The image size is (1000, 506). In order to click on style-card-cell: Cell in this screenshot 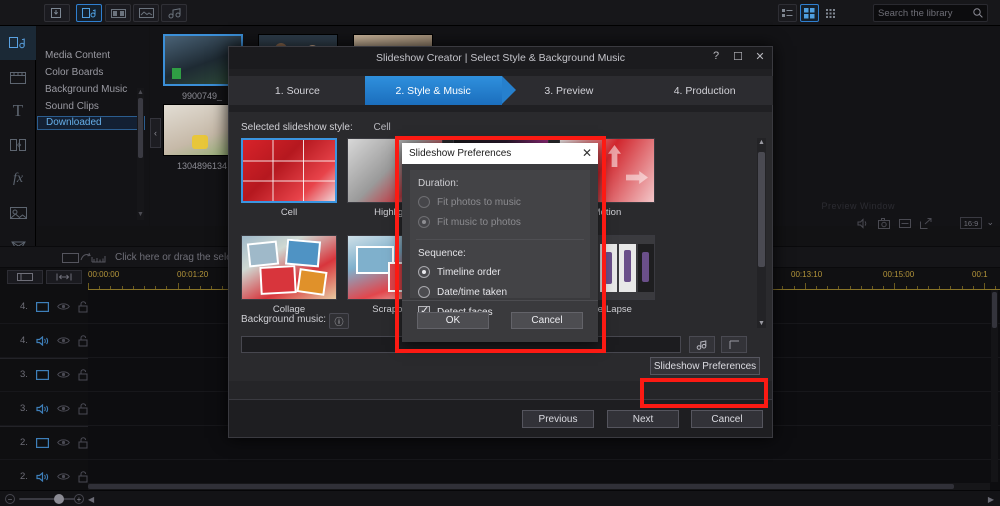, I will do `click(289, 178)`.